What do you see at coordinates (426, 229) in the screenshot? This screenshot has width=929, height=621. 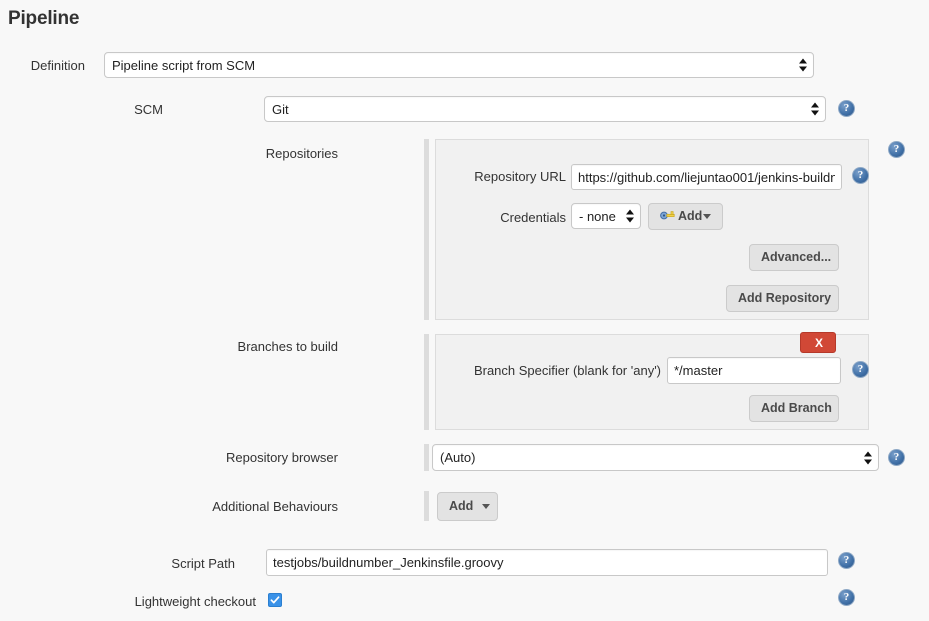 I see `repositories-left-bar` at bounding box center [426, 229].